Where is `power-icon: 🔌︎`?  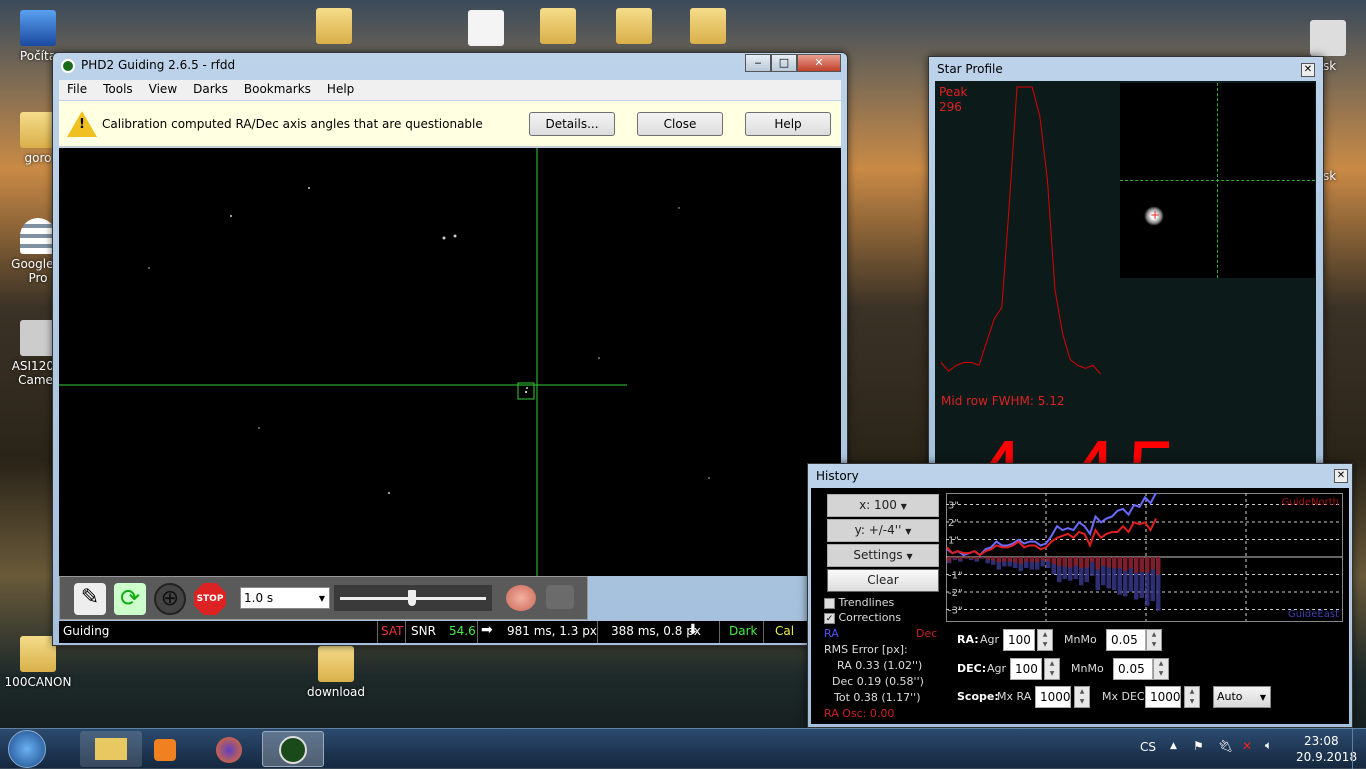 power-icon: 🔌︎ is located at coordinates (1225, 746).